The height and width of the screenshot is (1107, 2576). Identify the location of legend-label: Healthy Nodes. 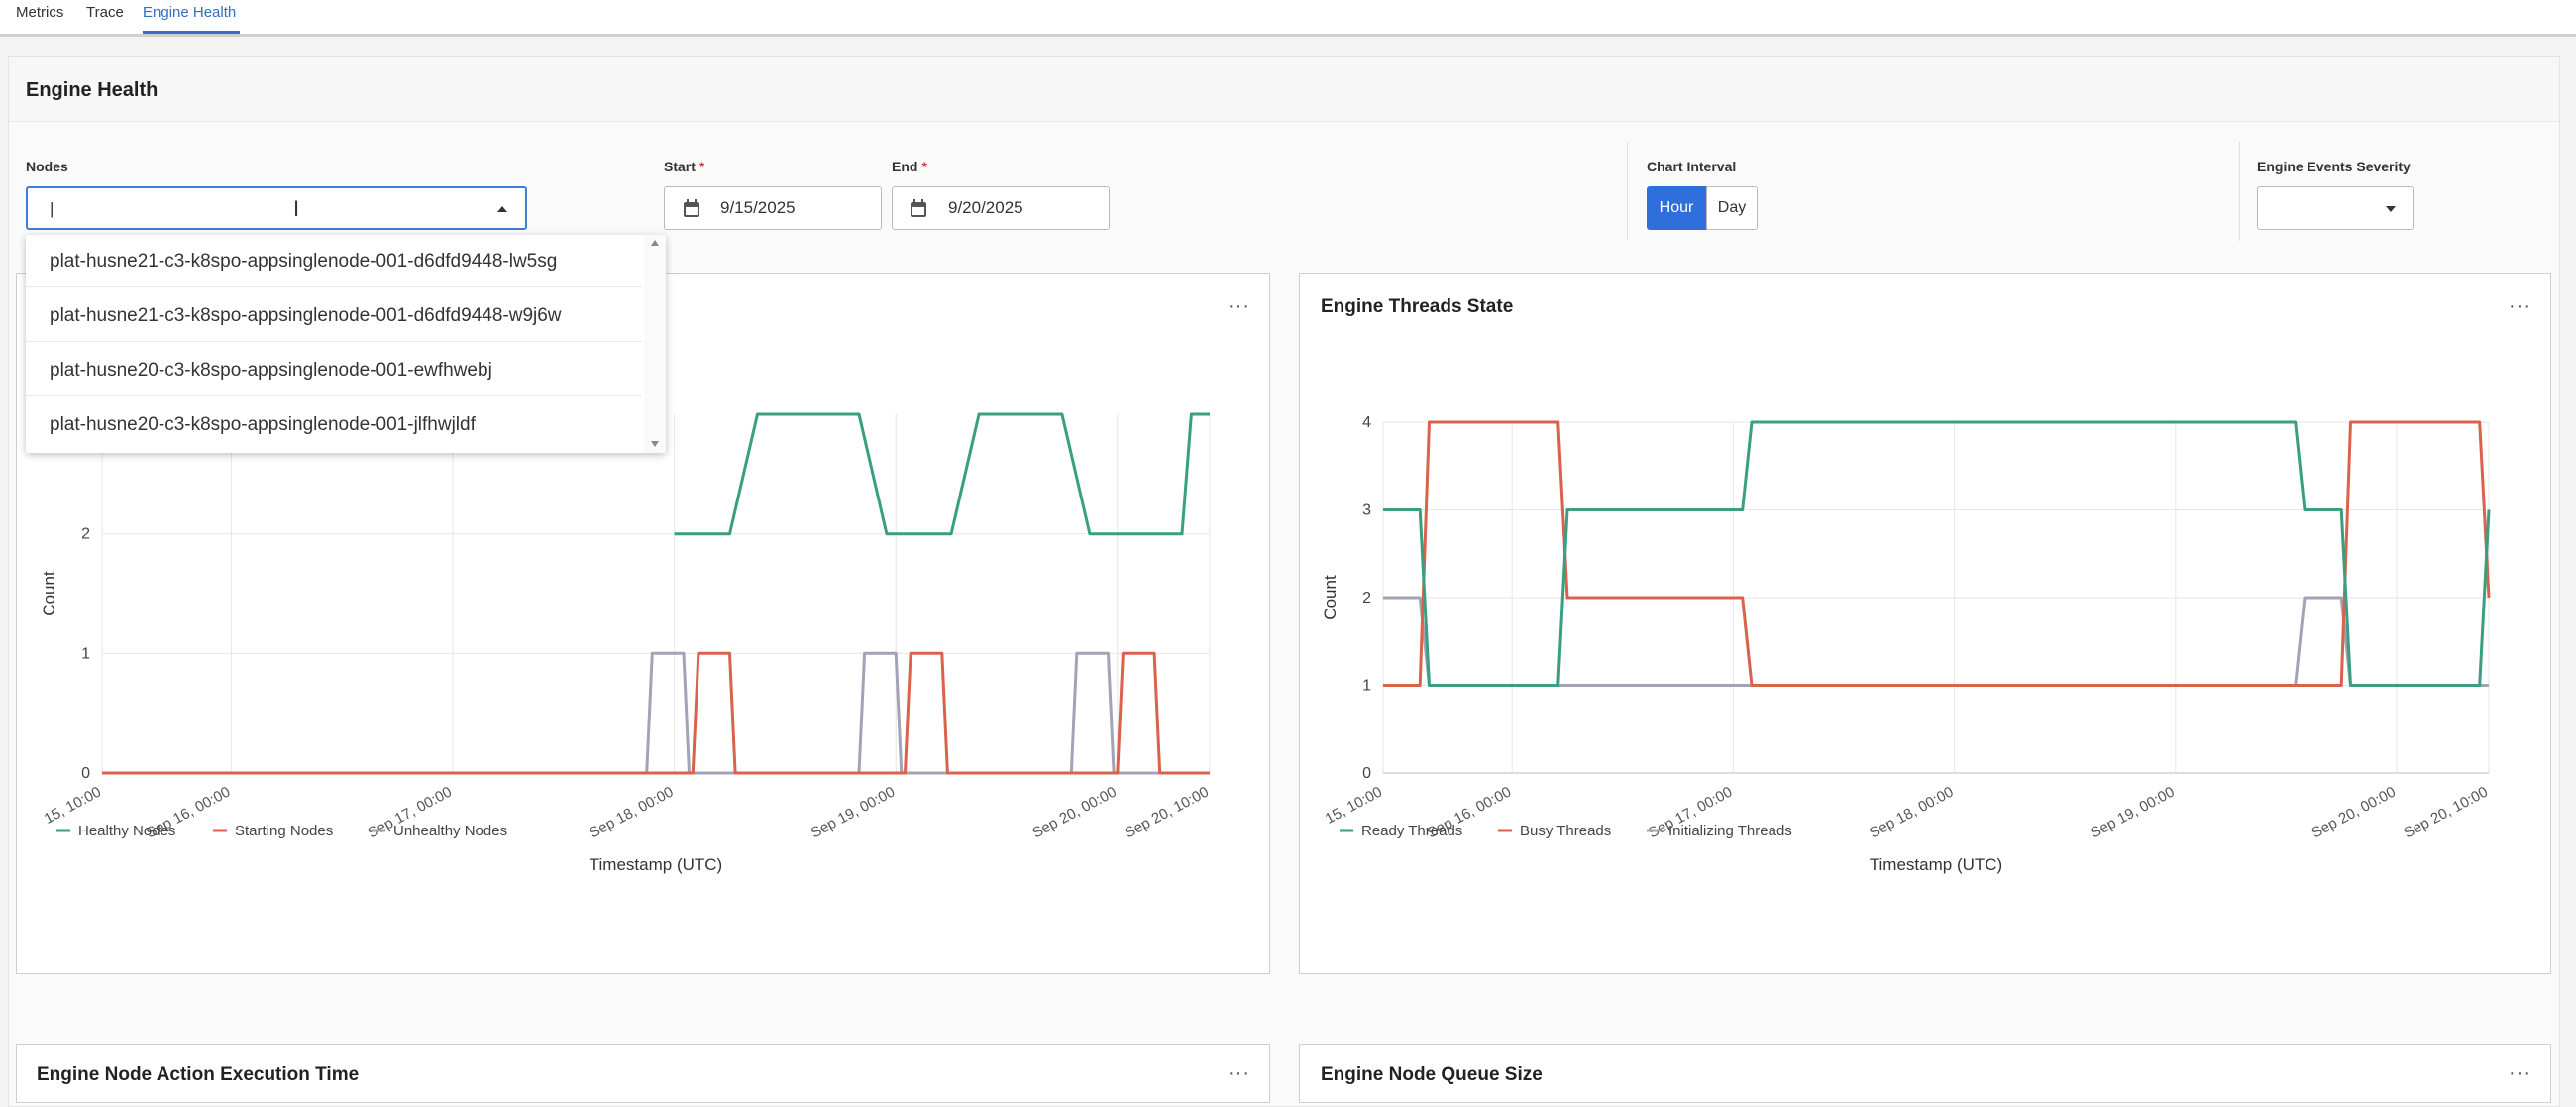
(127, 831).